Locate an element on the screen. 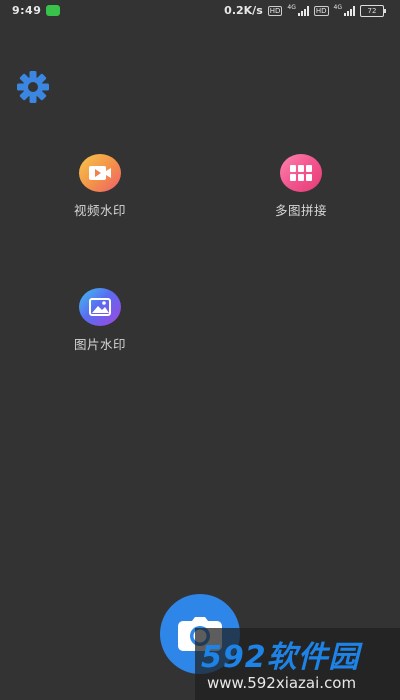 Image resolution: width=400 pixels, height=700 pixels. site-watermark: 592软件园 www.592xiazai.com is located at coordinates (297, 664).